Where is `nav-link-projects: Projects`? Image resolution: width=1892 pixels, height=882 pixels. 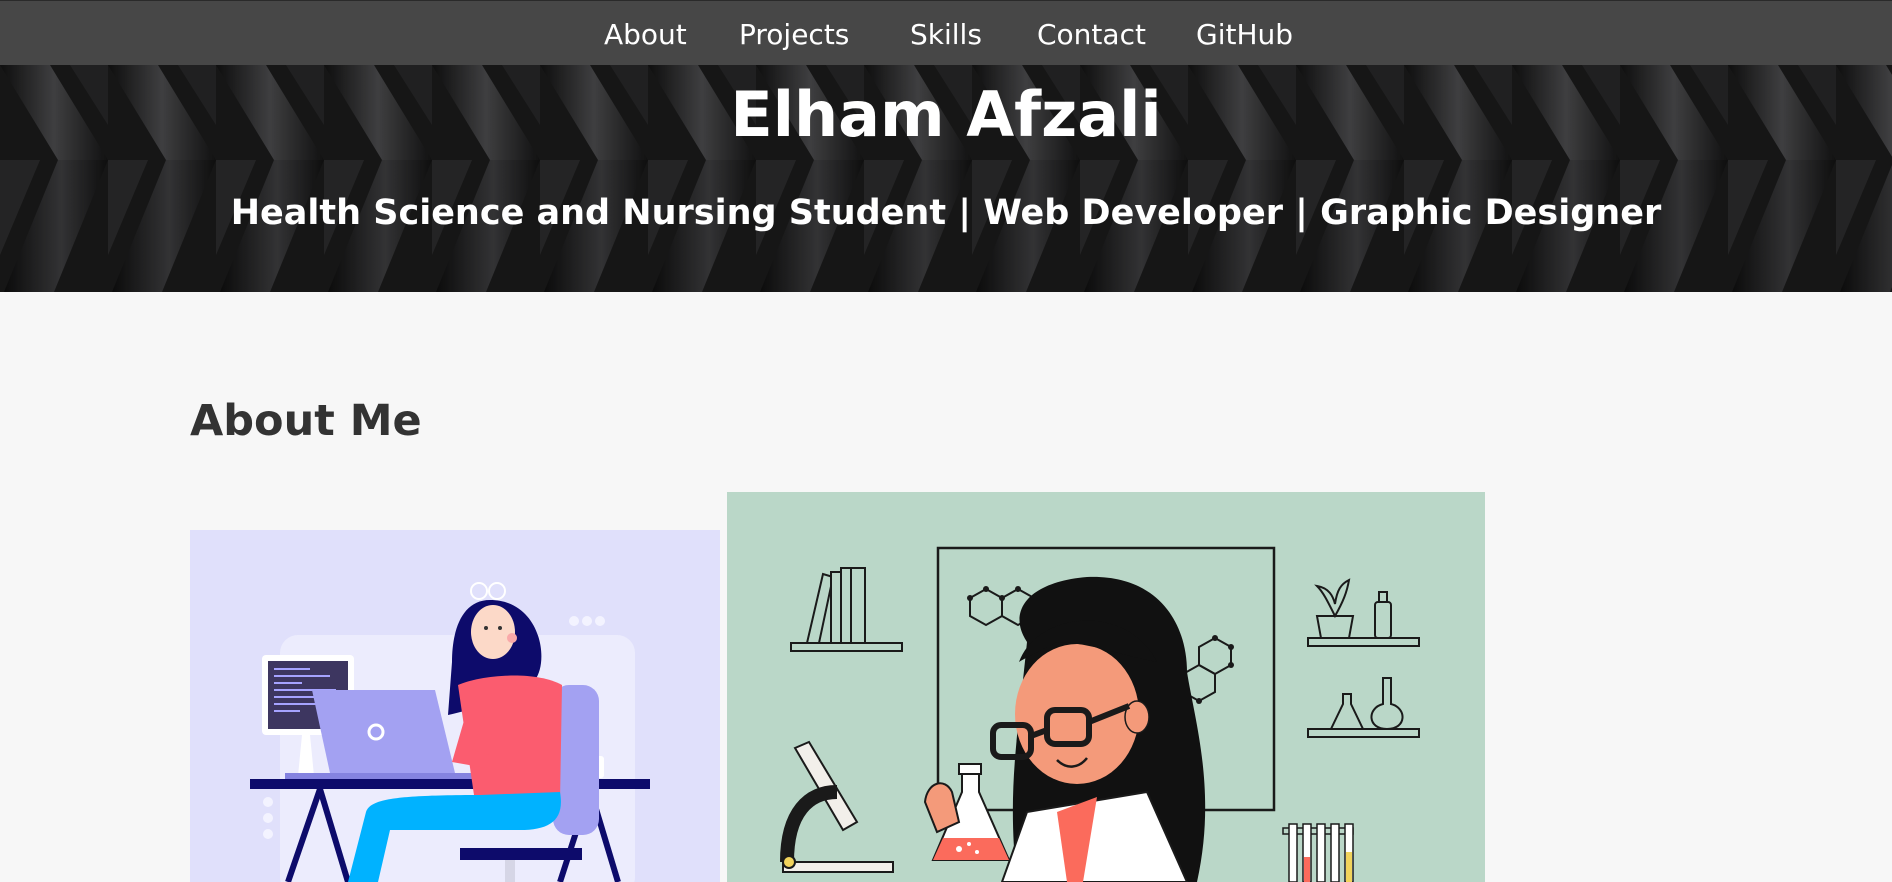
nav-link-projects: Projects is located at coordinates (794, 35).